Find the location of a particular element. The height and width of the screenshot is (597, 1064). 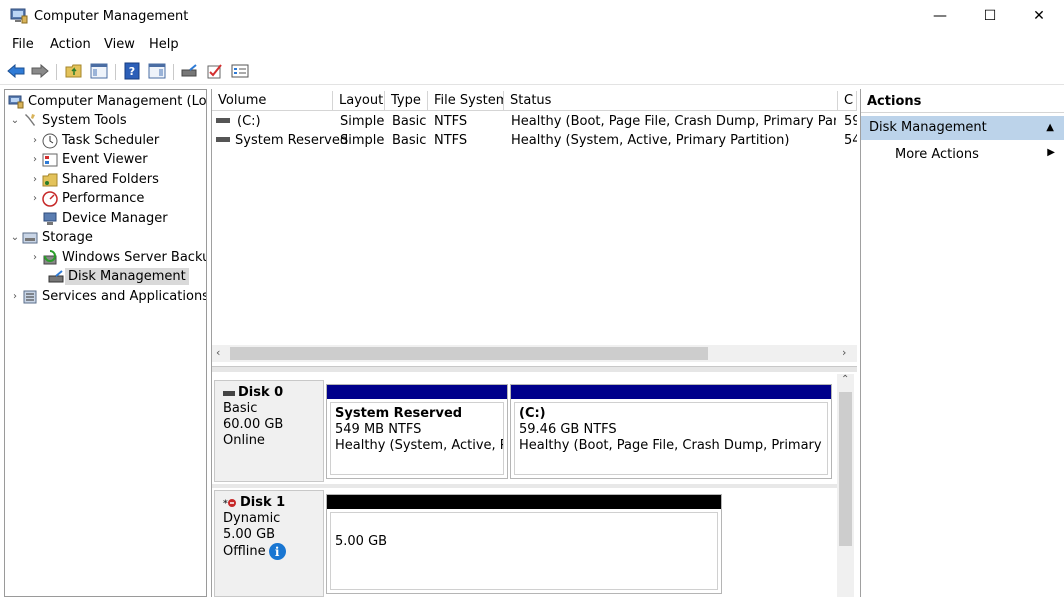

scroll-up-icon: ⌃ is located at coordinates (845, 379).